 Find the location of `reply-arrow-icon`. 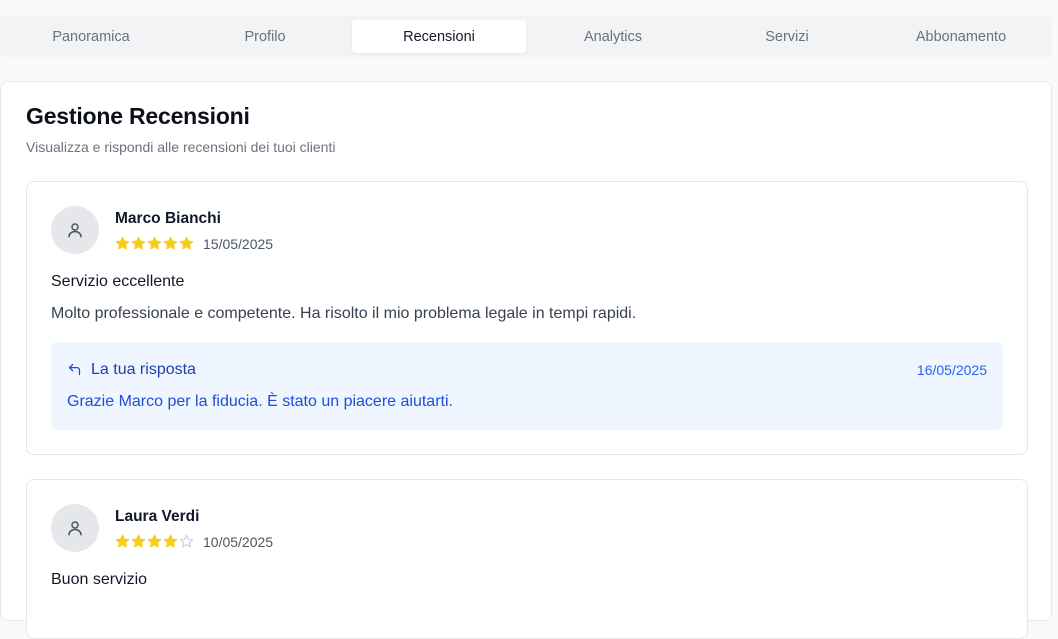

reply-arrow-icon is located at coordinates (74, 369).